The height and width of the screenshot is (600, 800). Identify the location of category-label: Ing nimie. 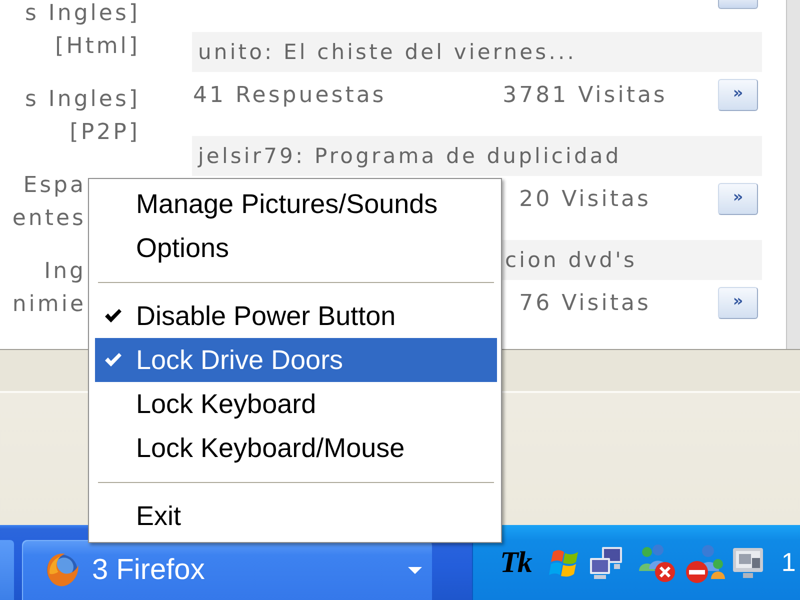
(43, 288).